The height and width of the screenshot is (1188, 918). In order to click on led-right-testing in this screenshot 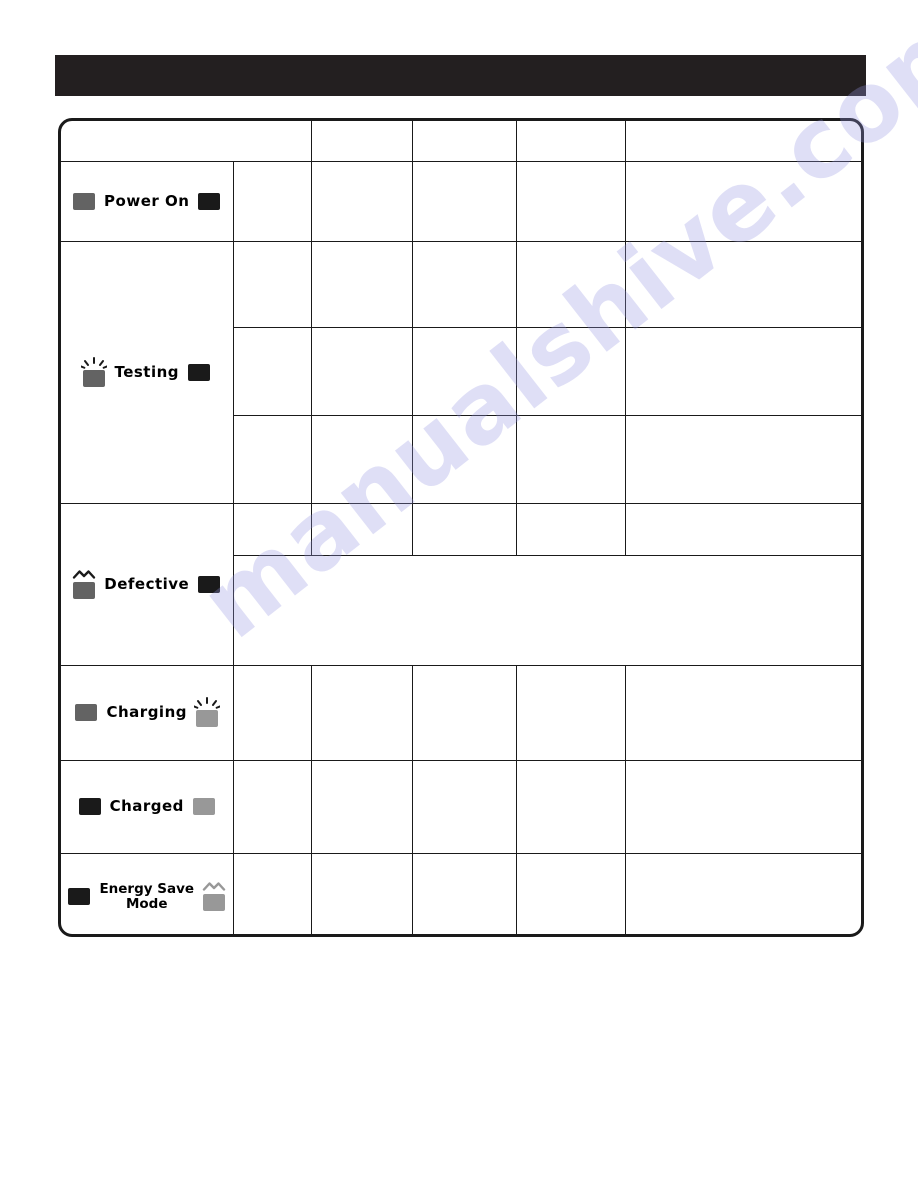, I will do `click(199, 372)`.